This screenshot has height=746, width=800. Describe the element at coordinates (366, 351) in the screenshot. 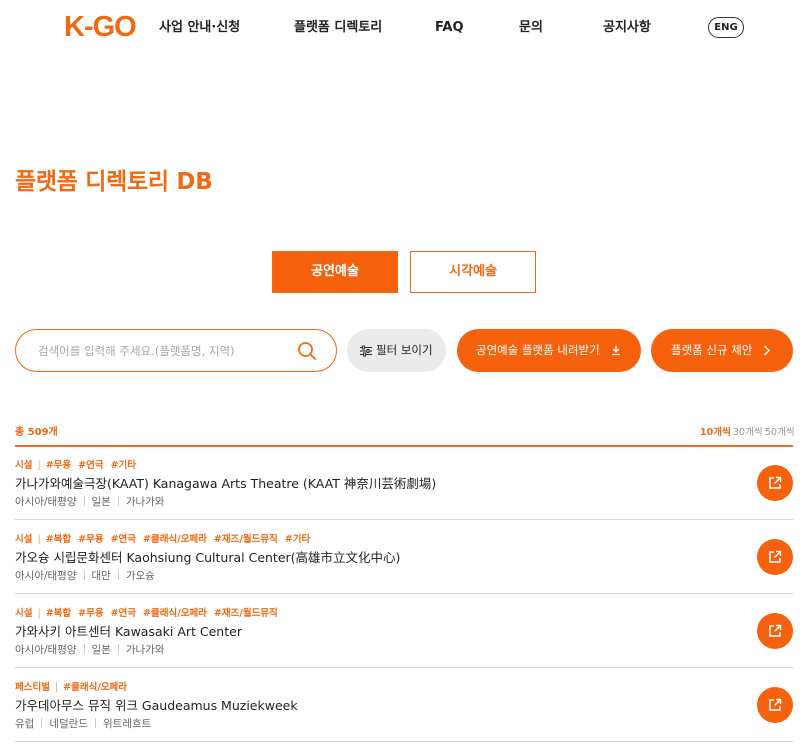

I see `sliders-icon` at that location.